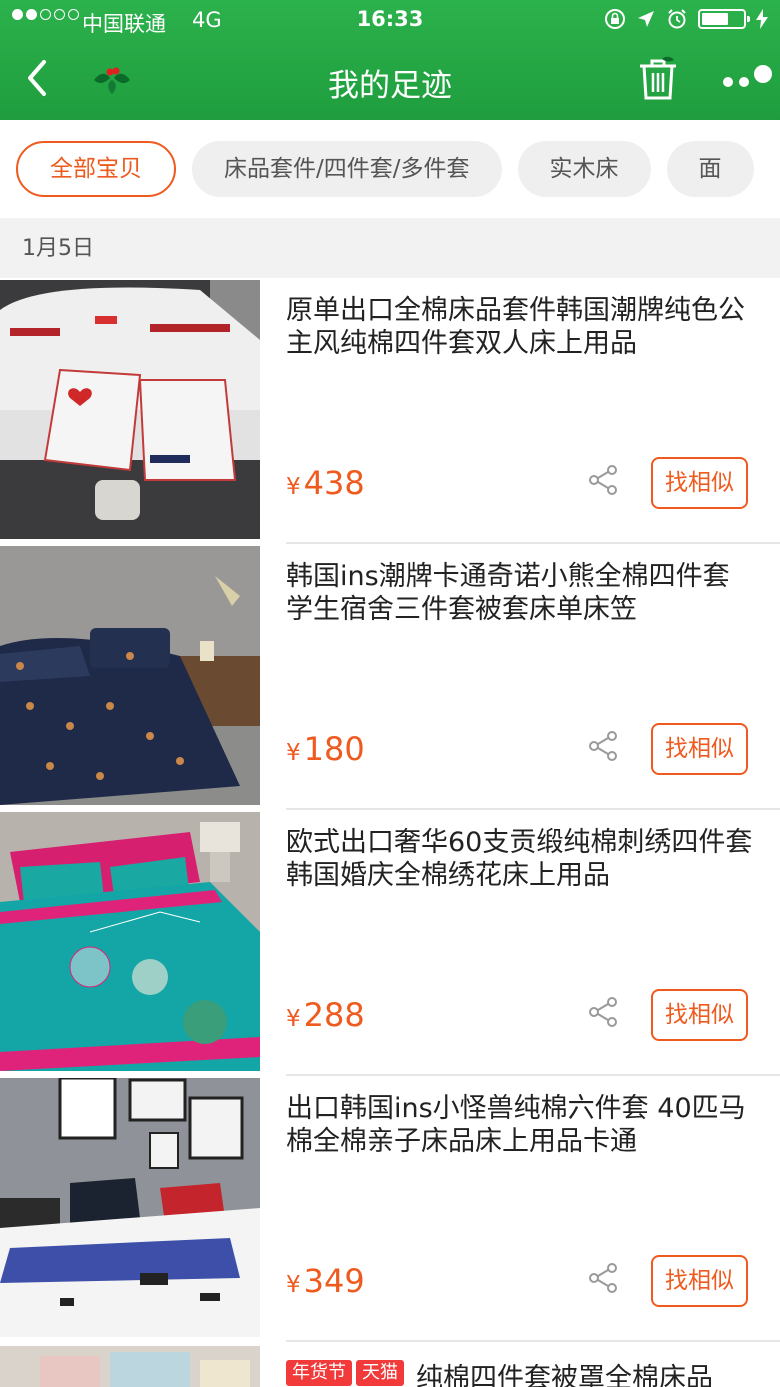 The image size is (780, 1387). I want to click on tmall-badge: 天猫, so click(380, 1373).